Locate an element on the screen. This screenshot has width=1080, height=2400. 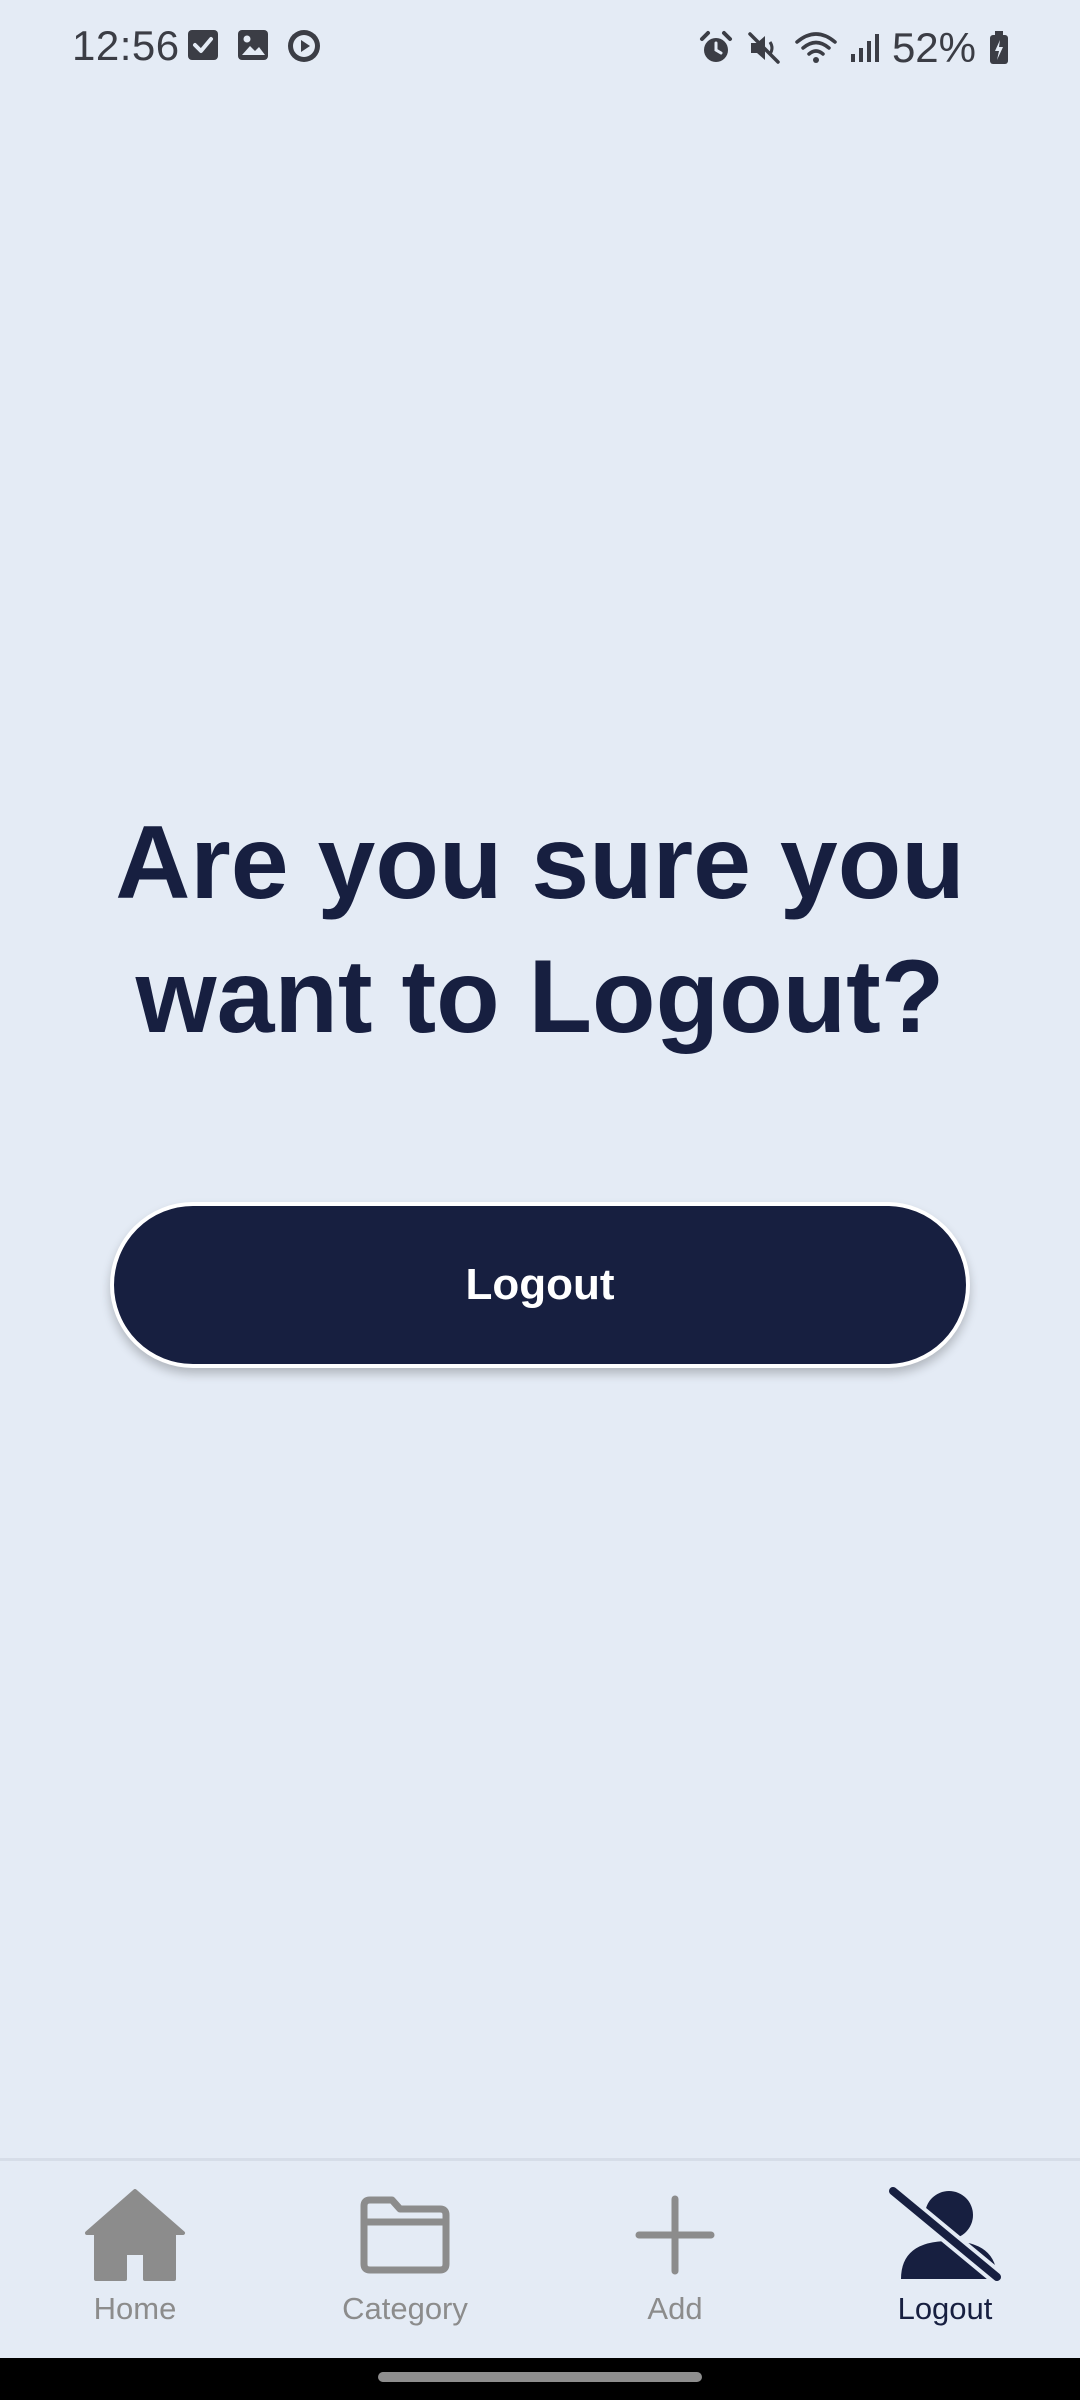
alarm-icon is located at coordinates (716, 48).